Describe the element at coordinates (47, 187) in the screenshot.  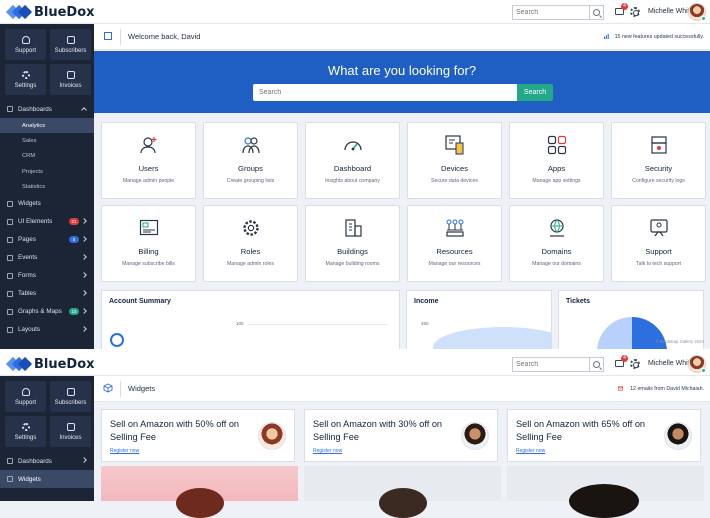
I see `sidebar-subitem-statistics: Statistics` at that location.